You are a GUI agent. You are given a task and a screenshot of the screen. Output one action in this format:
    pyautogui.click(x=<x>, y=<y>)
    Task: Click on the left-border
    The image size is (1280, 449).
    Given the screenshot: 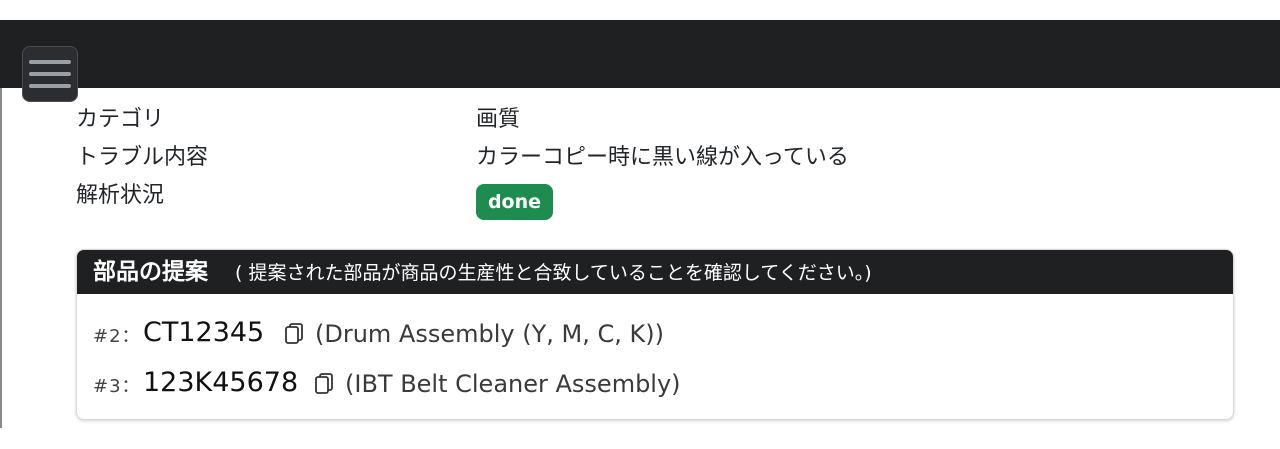 What is the action you would take?
    pyautogui.click(x=1, y=258)
    